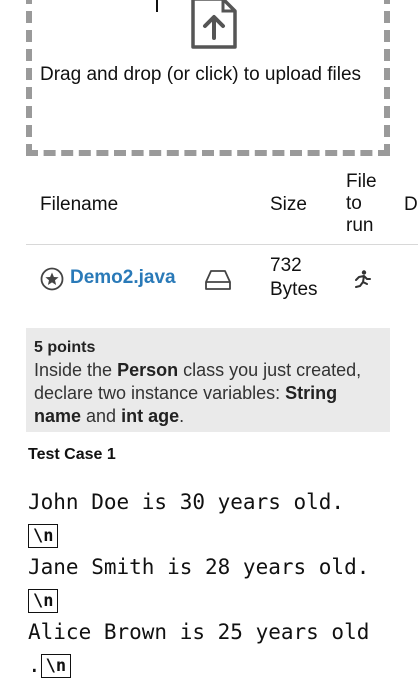 This screenshot has width=418, height=700. I want to click on output-line: Jane Smith is 28 years old., so click(199, 567).